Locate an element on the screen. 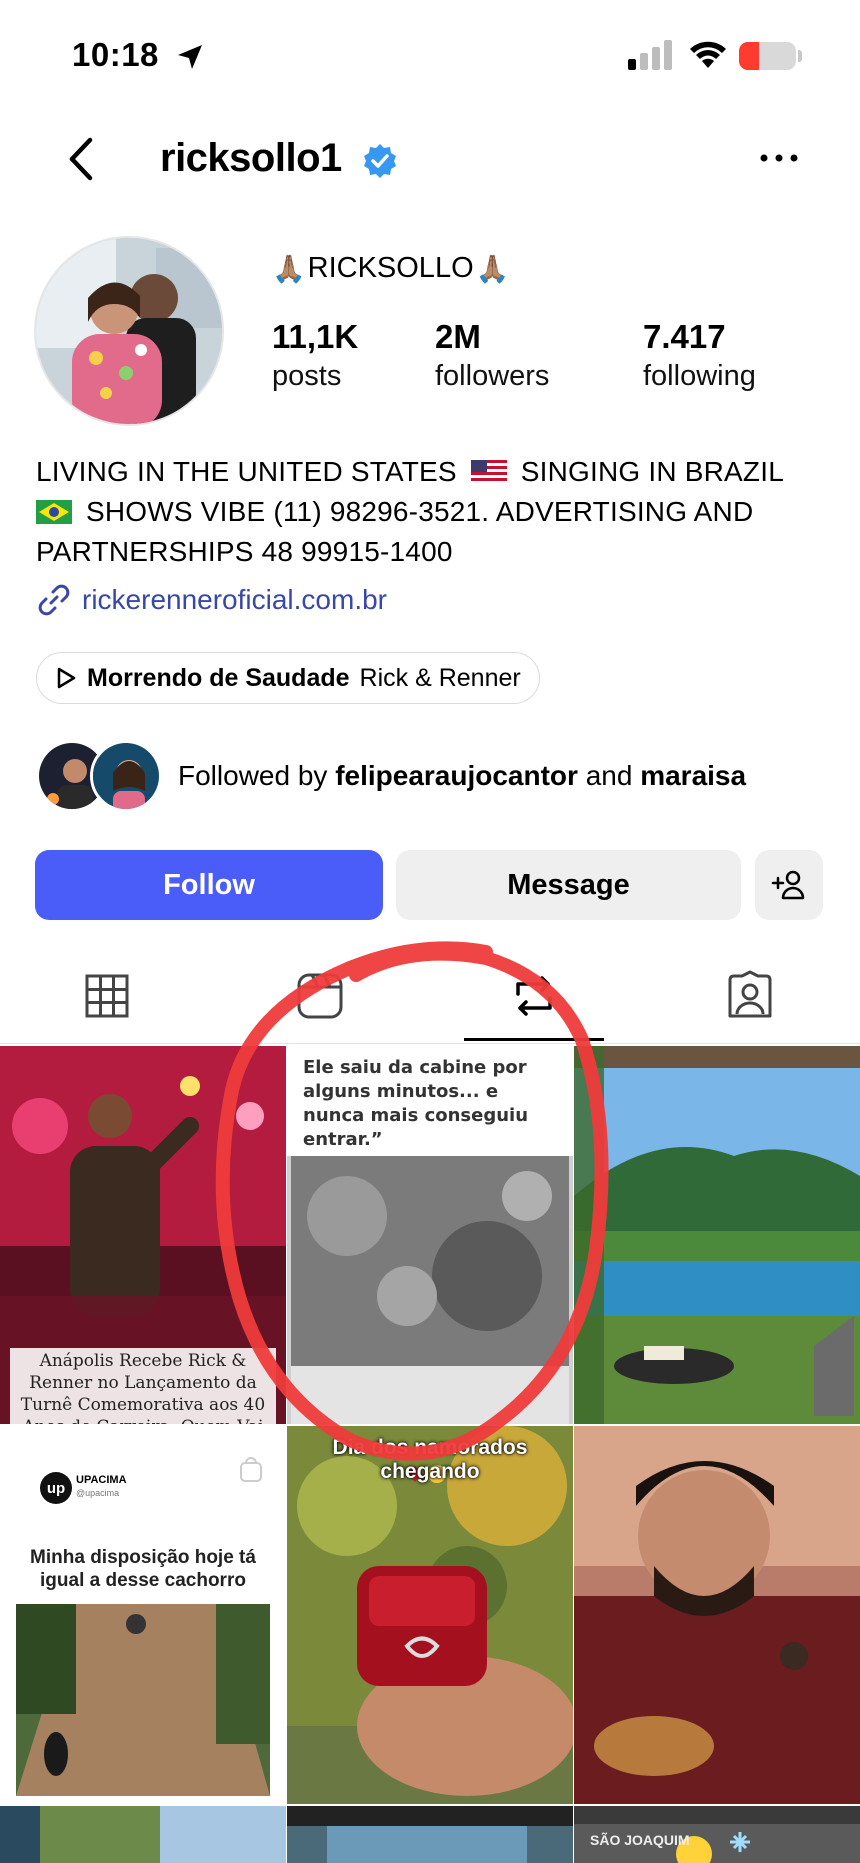  profile-music-chip: Morrendo de Saudade Rick & Renner is located at coordinates (288, 678).